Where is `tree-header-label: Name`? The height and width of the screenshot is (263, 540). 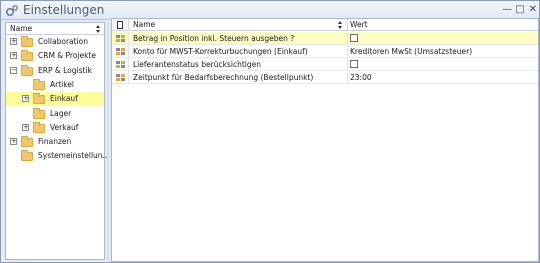 tree-header-label: Name is located at coordinates (21, 28).